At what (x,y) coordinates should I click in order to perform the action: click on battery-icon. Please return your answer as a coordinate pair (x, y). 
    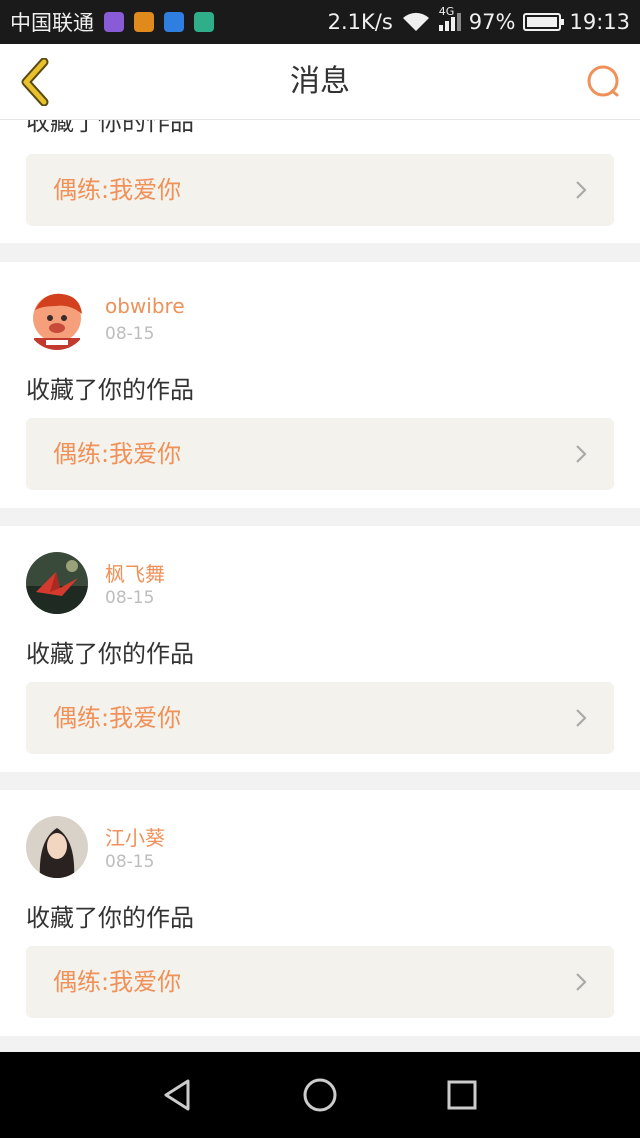
    Looking at the image, I should click on (544, 22).